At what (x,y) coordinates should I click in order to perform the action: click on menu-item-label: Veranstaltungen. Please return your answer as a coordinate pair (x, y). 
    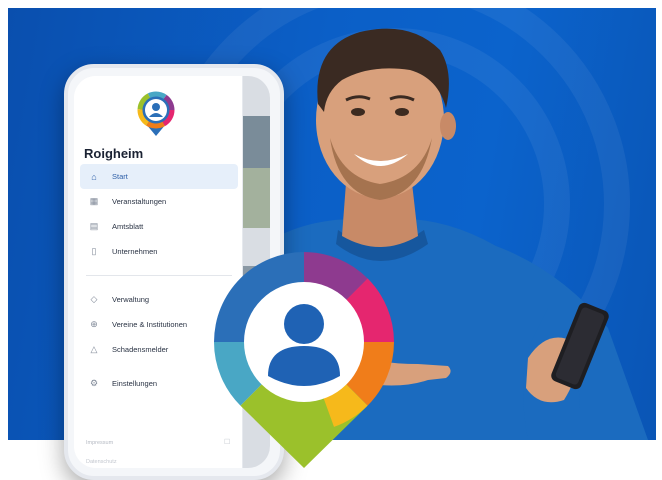
    Looking at the image, I should click on (139, 201).